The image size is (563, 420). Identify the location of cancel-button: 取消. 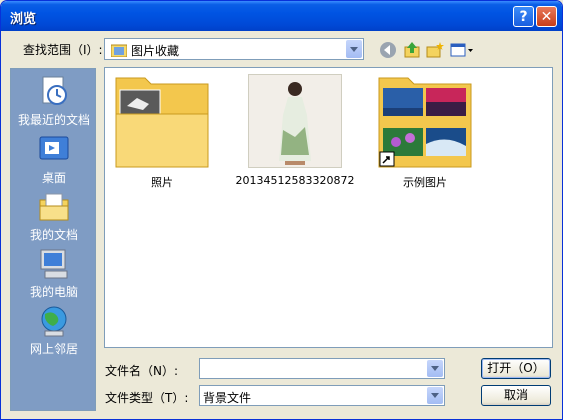
(516, 395).